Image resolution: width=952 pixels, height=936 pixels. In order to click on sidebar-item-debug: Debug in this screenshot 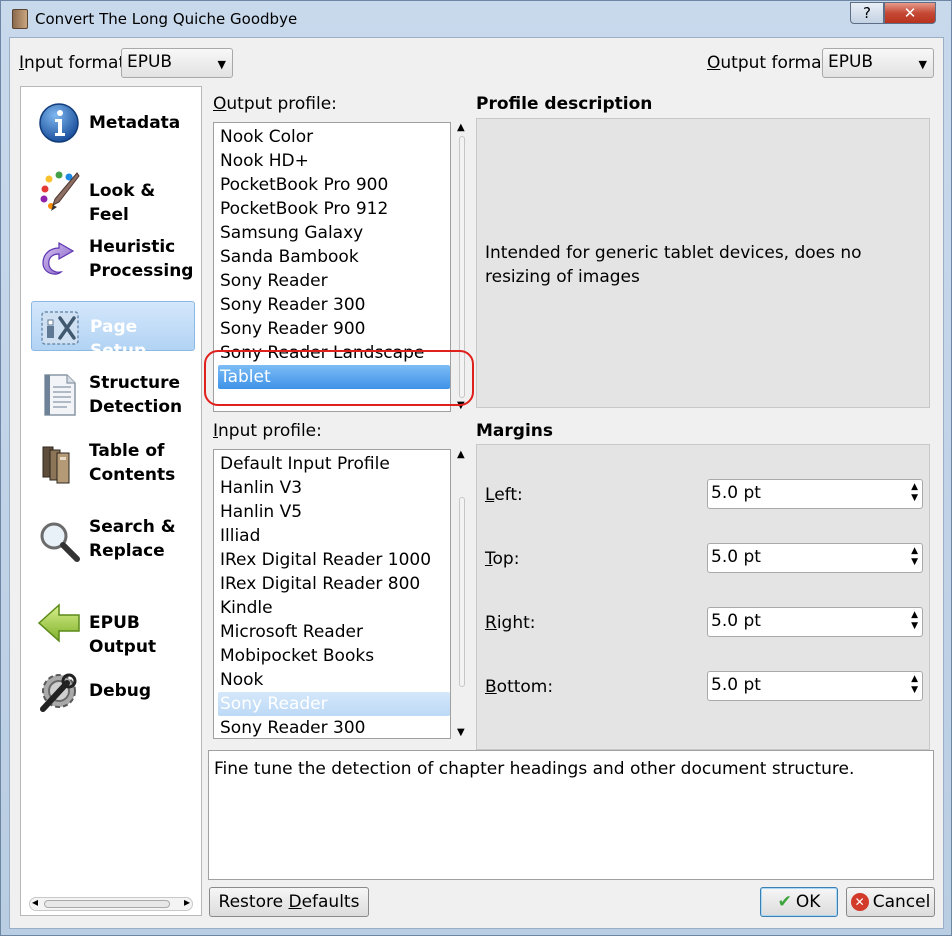, I will do `click(113, 690)`.